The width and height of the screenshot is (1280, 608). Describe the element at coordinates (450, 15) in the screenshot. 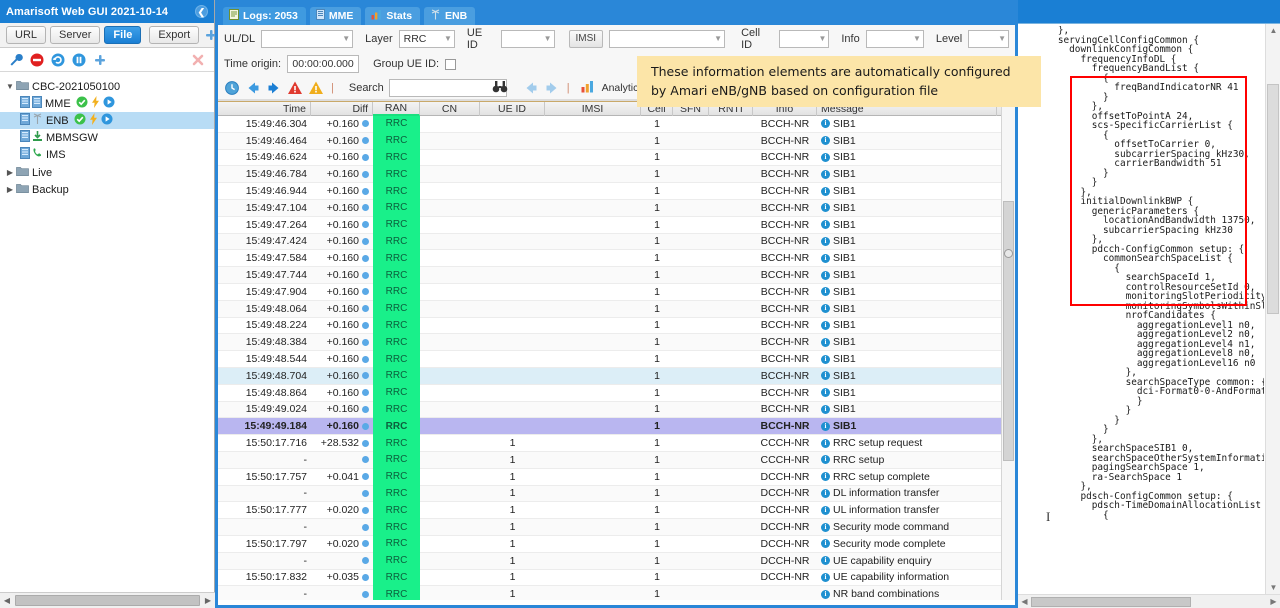

I see `tab-enb: ENB` at that location.